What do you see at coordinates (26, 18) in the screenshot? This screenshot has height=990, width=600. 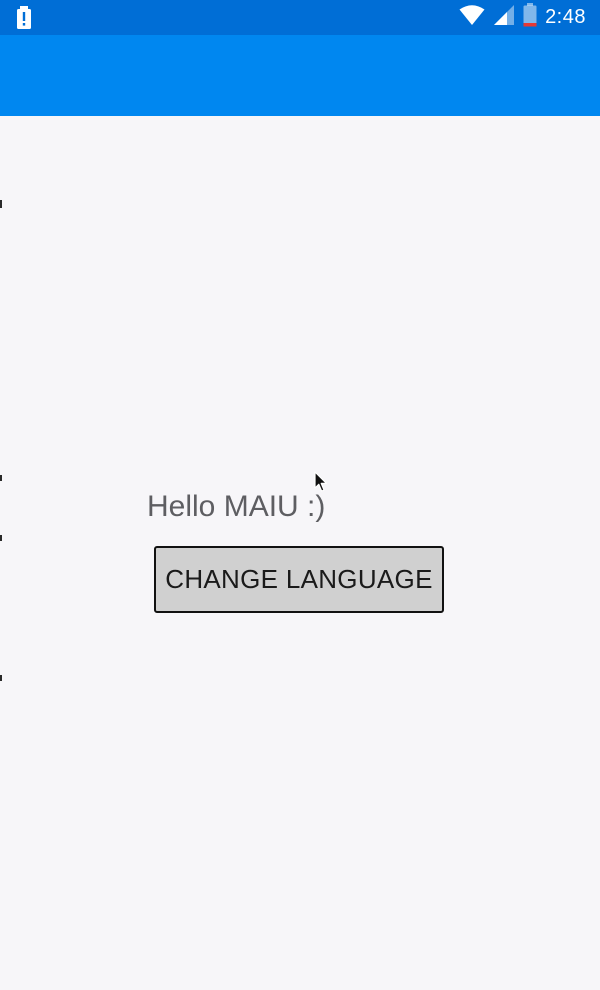 I see `alert-battery-icon` at bounding box center [26, 18].